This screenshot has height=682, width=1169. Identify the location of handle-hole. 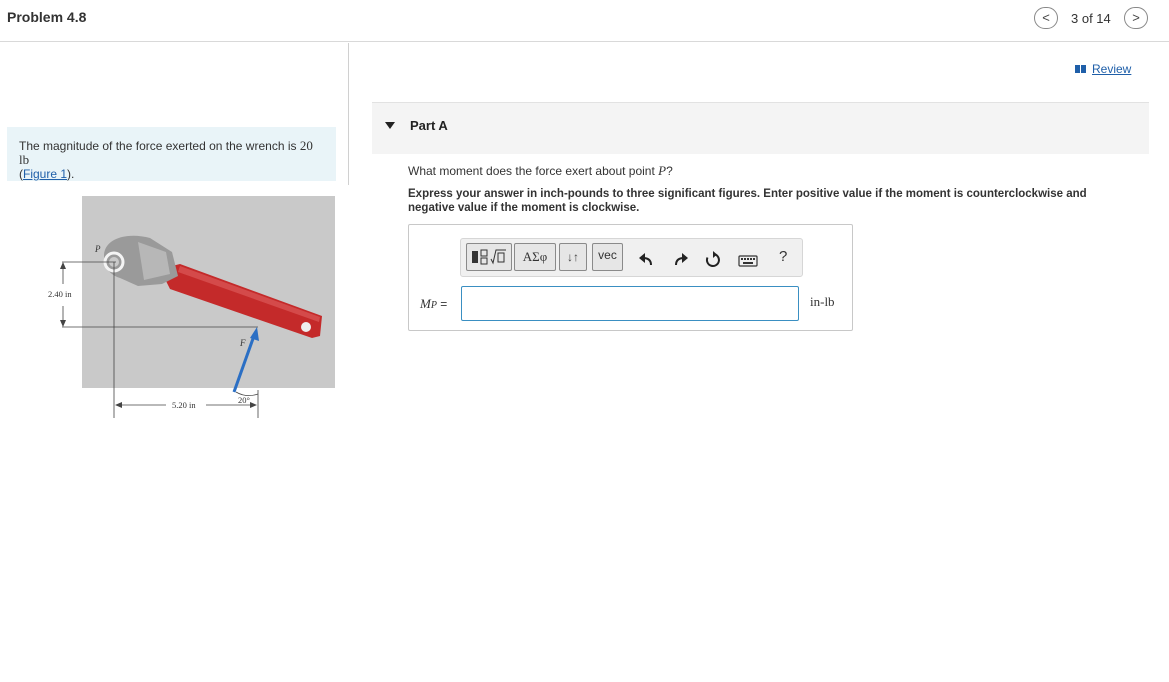
(306, 327).